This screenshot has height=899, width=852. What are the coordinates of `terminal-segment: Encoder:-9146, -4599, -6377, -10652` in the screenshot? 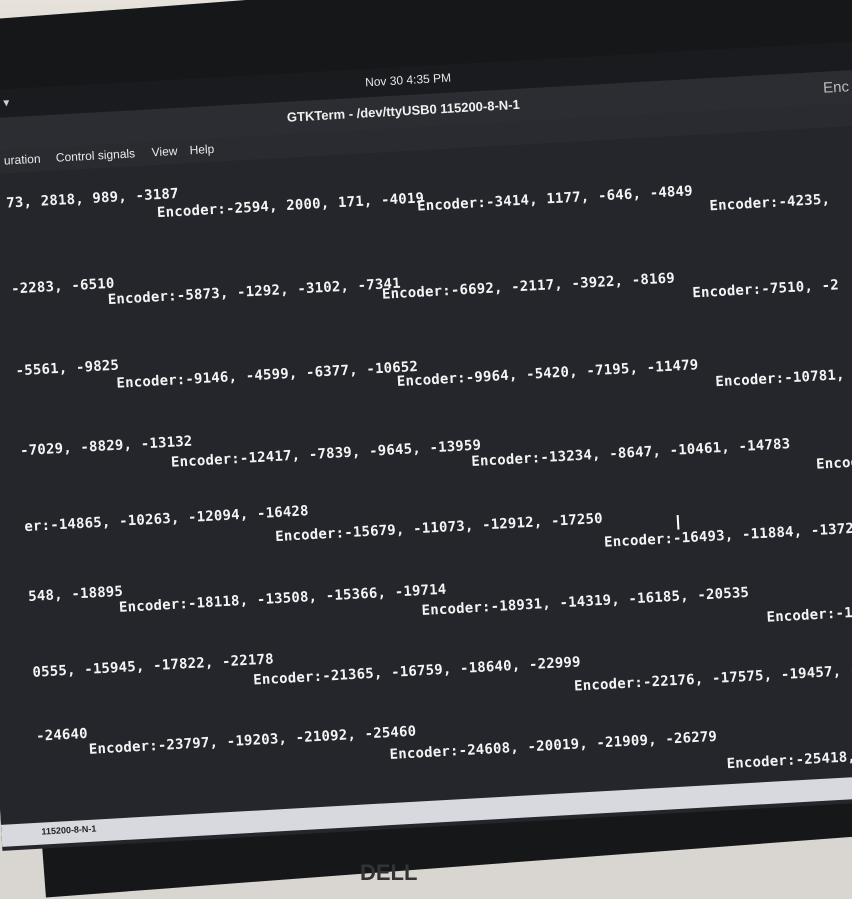 It's located at (267, 375).